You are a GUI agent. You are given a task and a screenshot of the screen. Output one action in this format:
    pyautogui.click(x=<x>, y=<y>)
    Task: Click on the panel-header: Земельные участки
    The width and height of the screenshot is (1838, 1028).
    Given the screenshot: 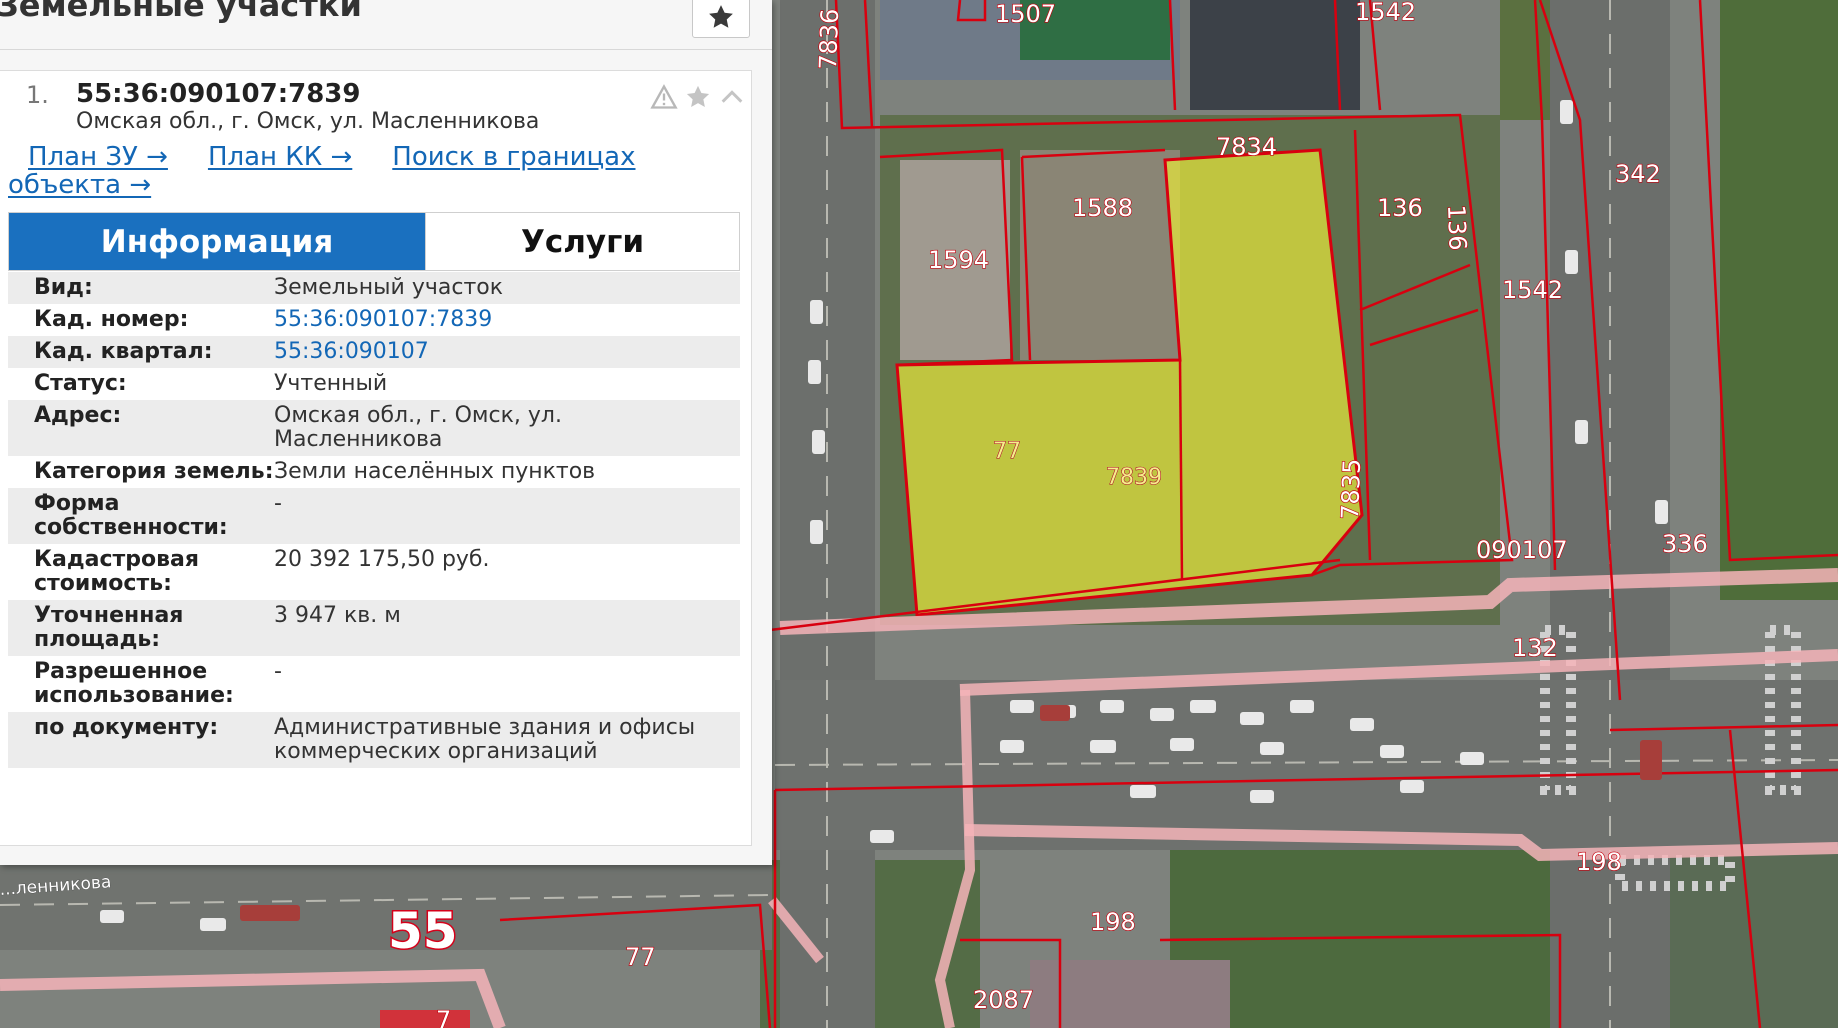 What is the action you would take?
    pyautogui.click(x=386, y=25)
    